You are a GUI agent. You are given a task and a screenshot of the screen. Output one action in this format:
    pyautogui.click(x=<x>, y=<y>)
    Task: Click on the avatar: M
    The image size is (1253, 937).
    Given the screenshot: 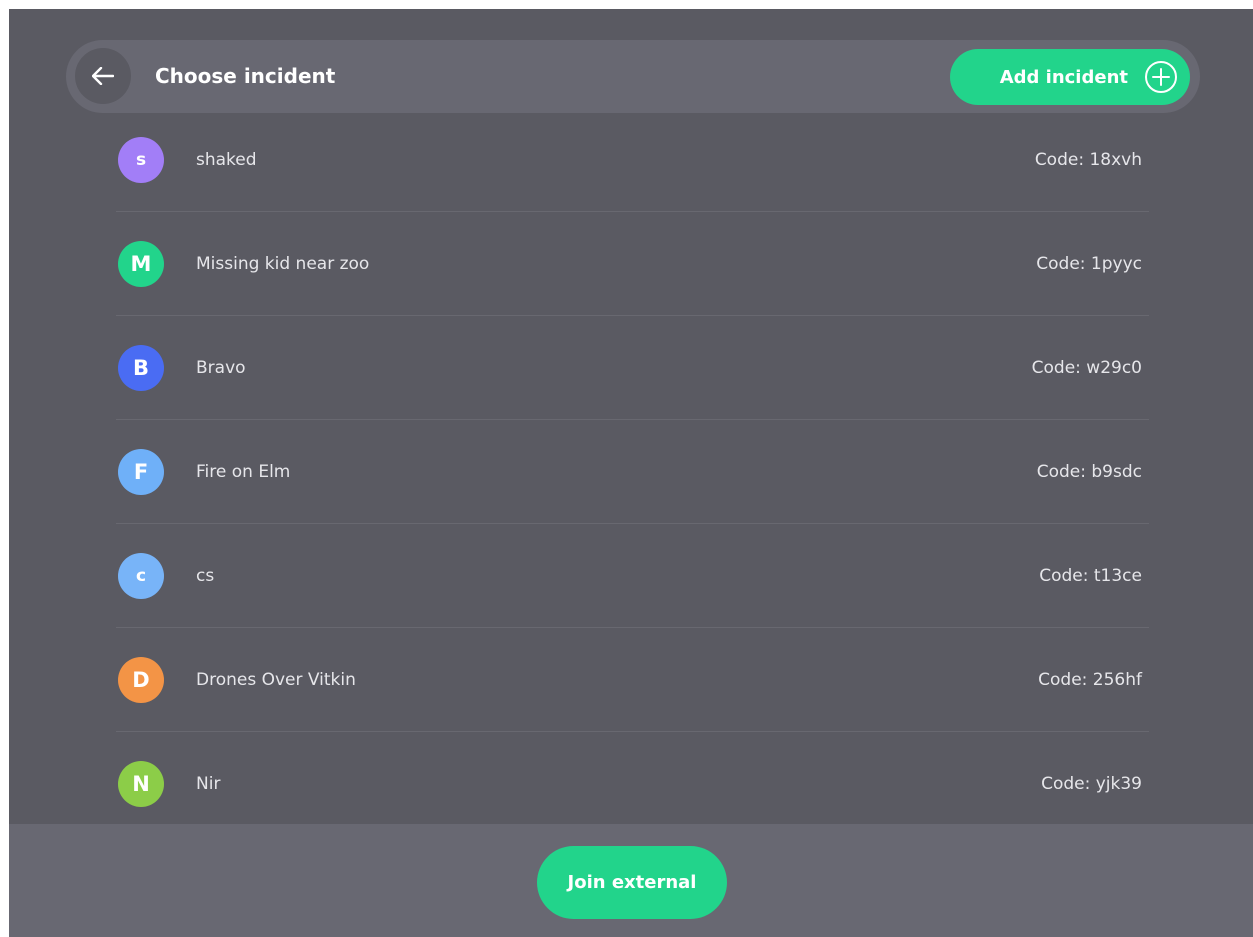 What is the action you would take?
    pyautogui.click(x=141, y=263)
    